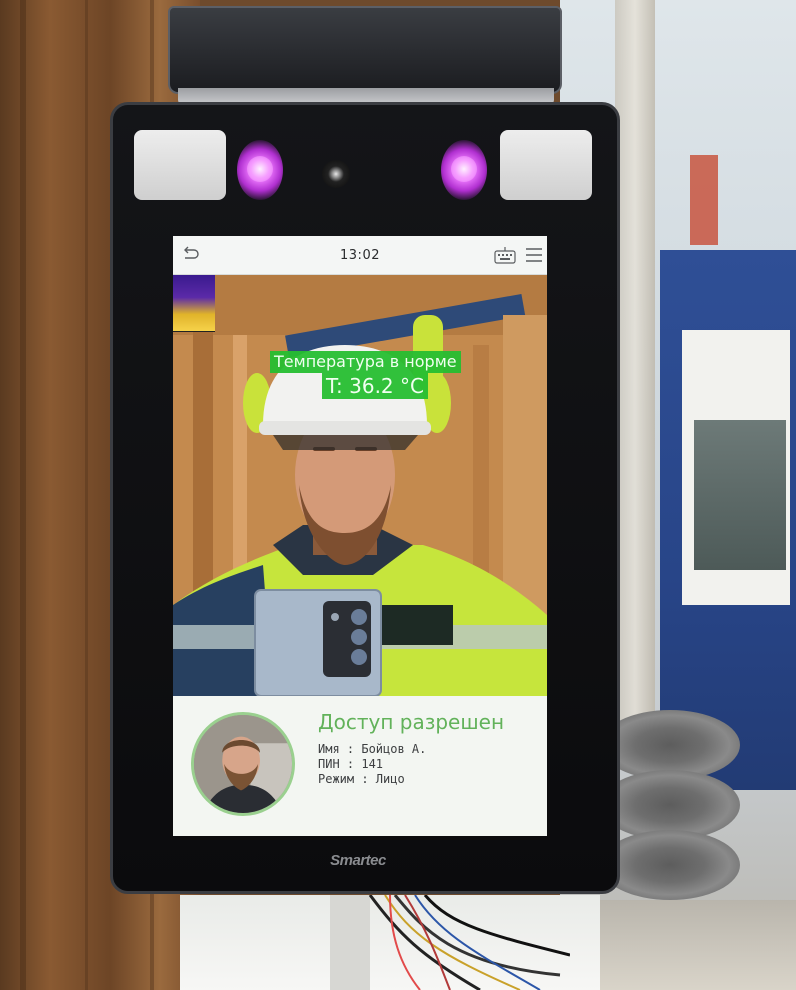  What do you see at coordinates (534, 255) in the screenshot?
I see `hamburger-menu-icon` at bounding box center [534, 255].